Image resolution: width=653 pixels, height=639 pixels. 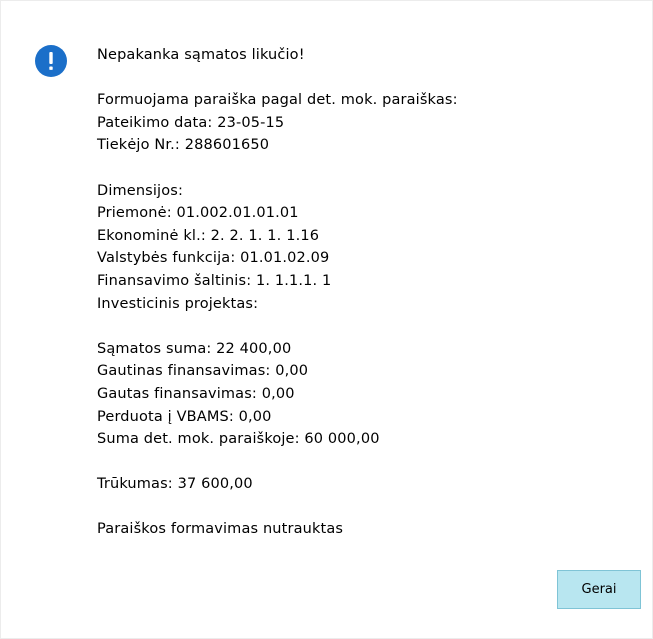 What do you see at coordinates (175, 484) in the screenshot?
I see `shortage-line: Trūkumas: 37 600,00` at bounding box center [175, 484].